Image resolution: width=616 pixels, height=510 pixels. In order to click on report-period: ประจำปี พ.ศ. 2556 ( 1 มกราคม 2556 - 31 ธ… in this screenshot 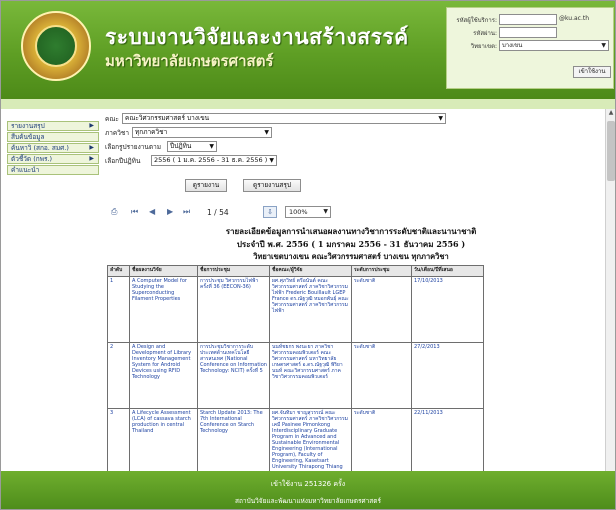, I will do `click(351, 244)`.